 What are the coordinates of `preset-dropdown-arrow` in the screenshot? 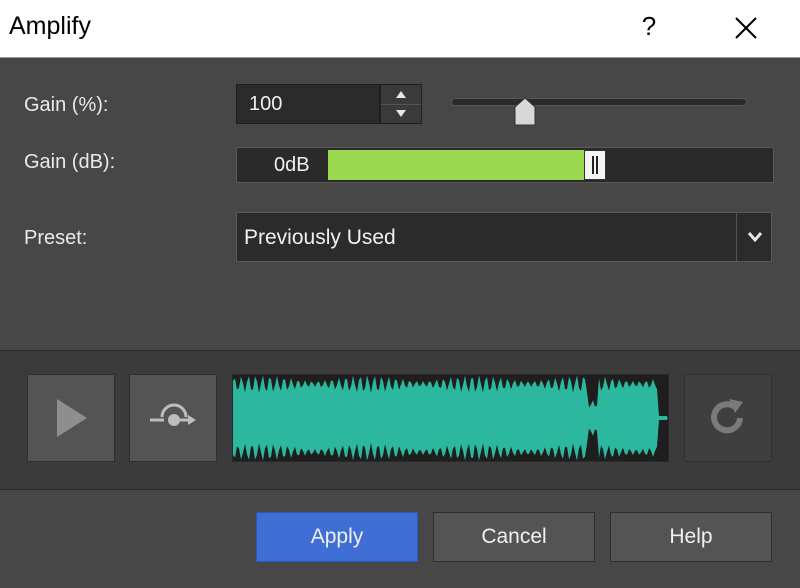 It's located at (754, 237).